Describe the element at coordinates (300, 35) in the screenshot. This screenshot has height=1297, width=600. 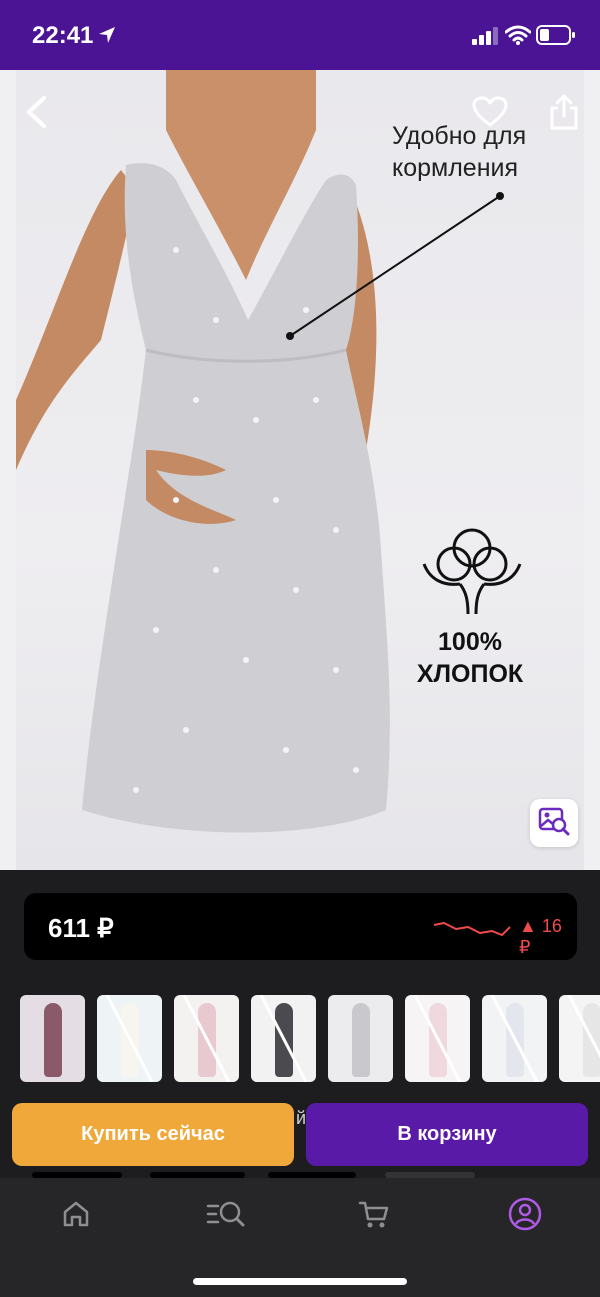
I see `status-bar: 22:41` at that location.